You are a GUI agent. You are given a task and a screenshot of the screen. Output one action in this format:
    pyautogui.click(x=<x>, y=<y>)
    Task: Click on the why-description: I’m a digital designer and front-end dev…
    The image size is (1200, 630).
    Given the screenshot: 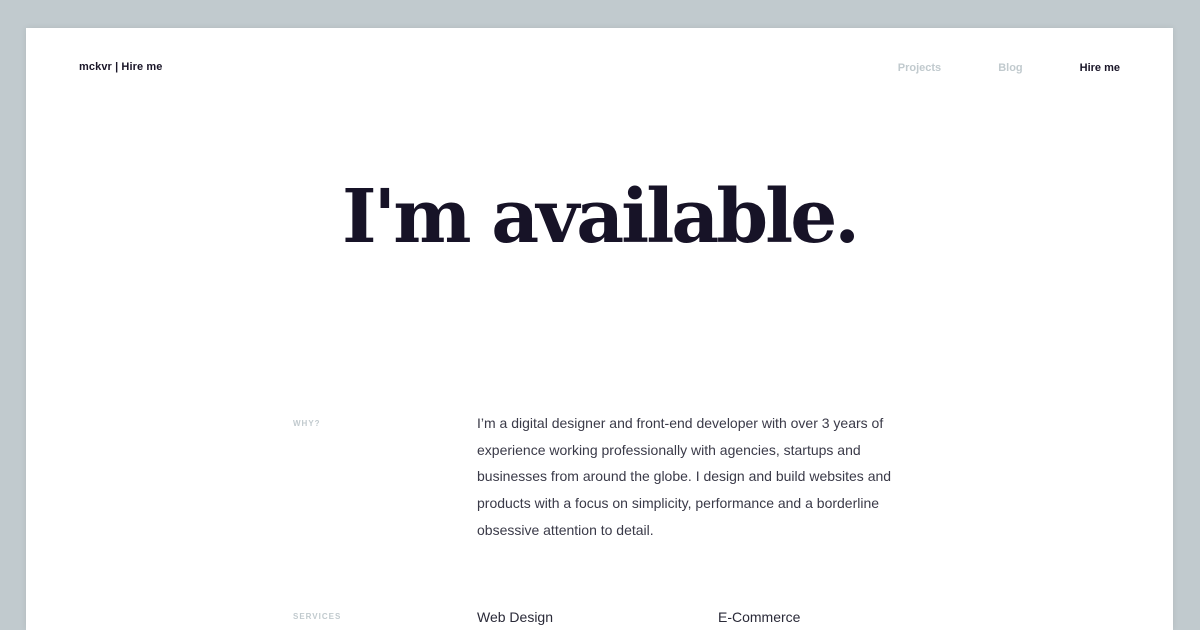 What is the action you would take?
    pyautogui.click(x=684, y=476)
    